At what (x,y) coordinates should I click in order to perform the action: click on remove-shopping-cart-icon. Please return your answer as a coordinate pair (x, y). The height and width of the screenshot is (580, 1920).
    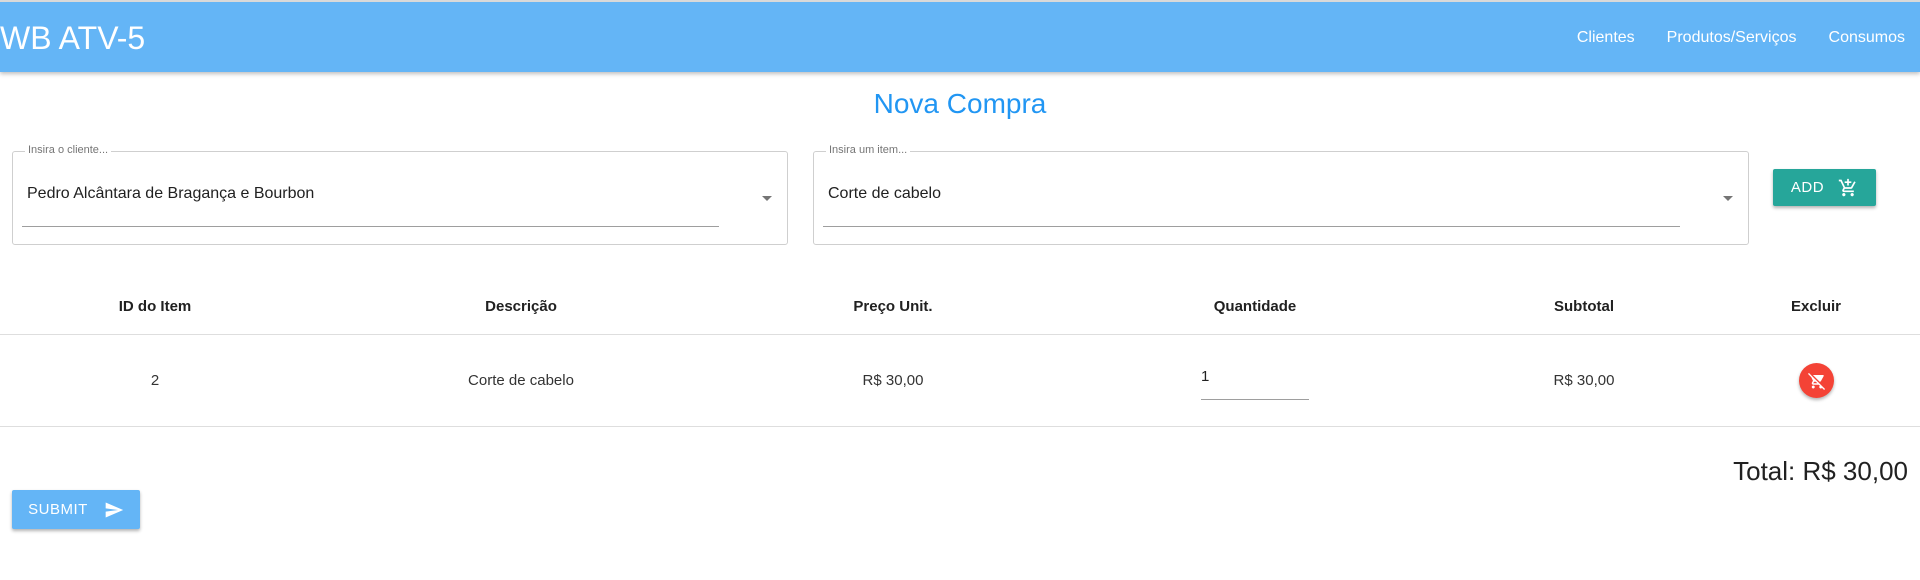
    Looking at the image, I should click on (1816, 381).